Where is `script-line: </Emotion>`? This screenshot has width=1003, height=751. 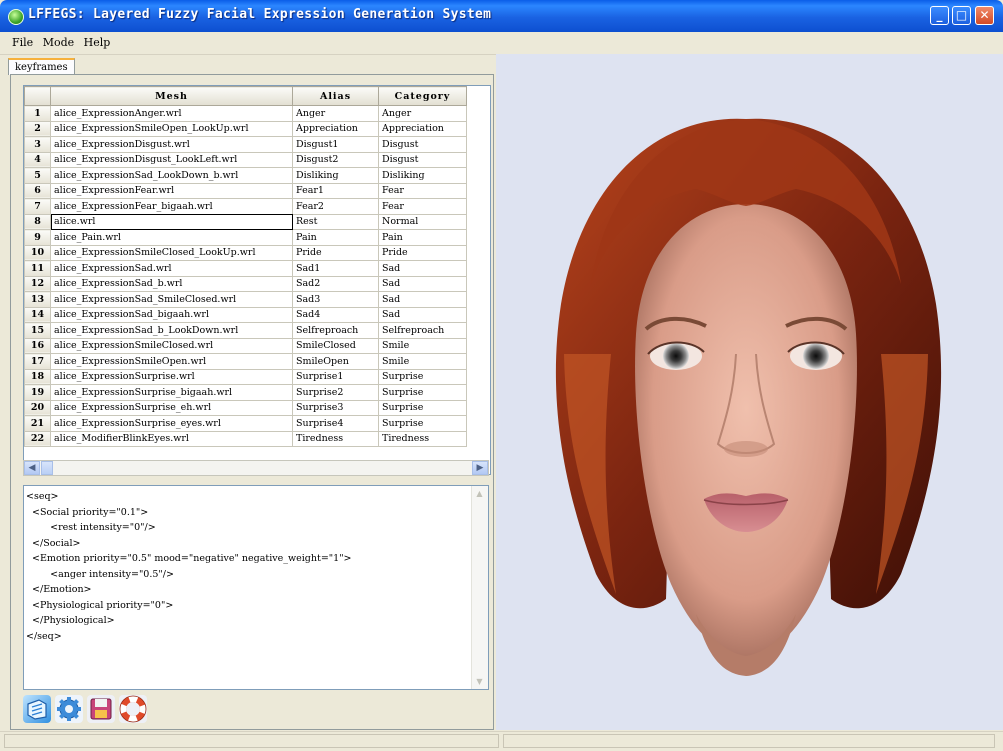
script-line: </Emotion> is located at coordinates (256, 590).